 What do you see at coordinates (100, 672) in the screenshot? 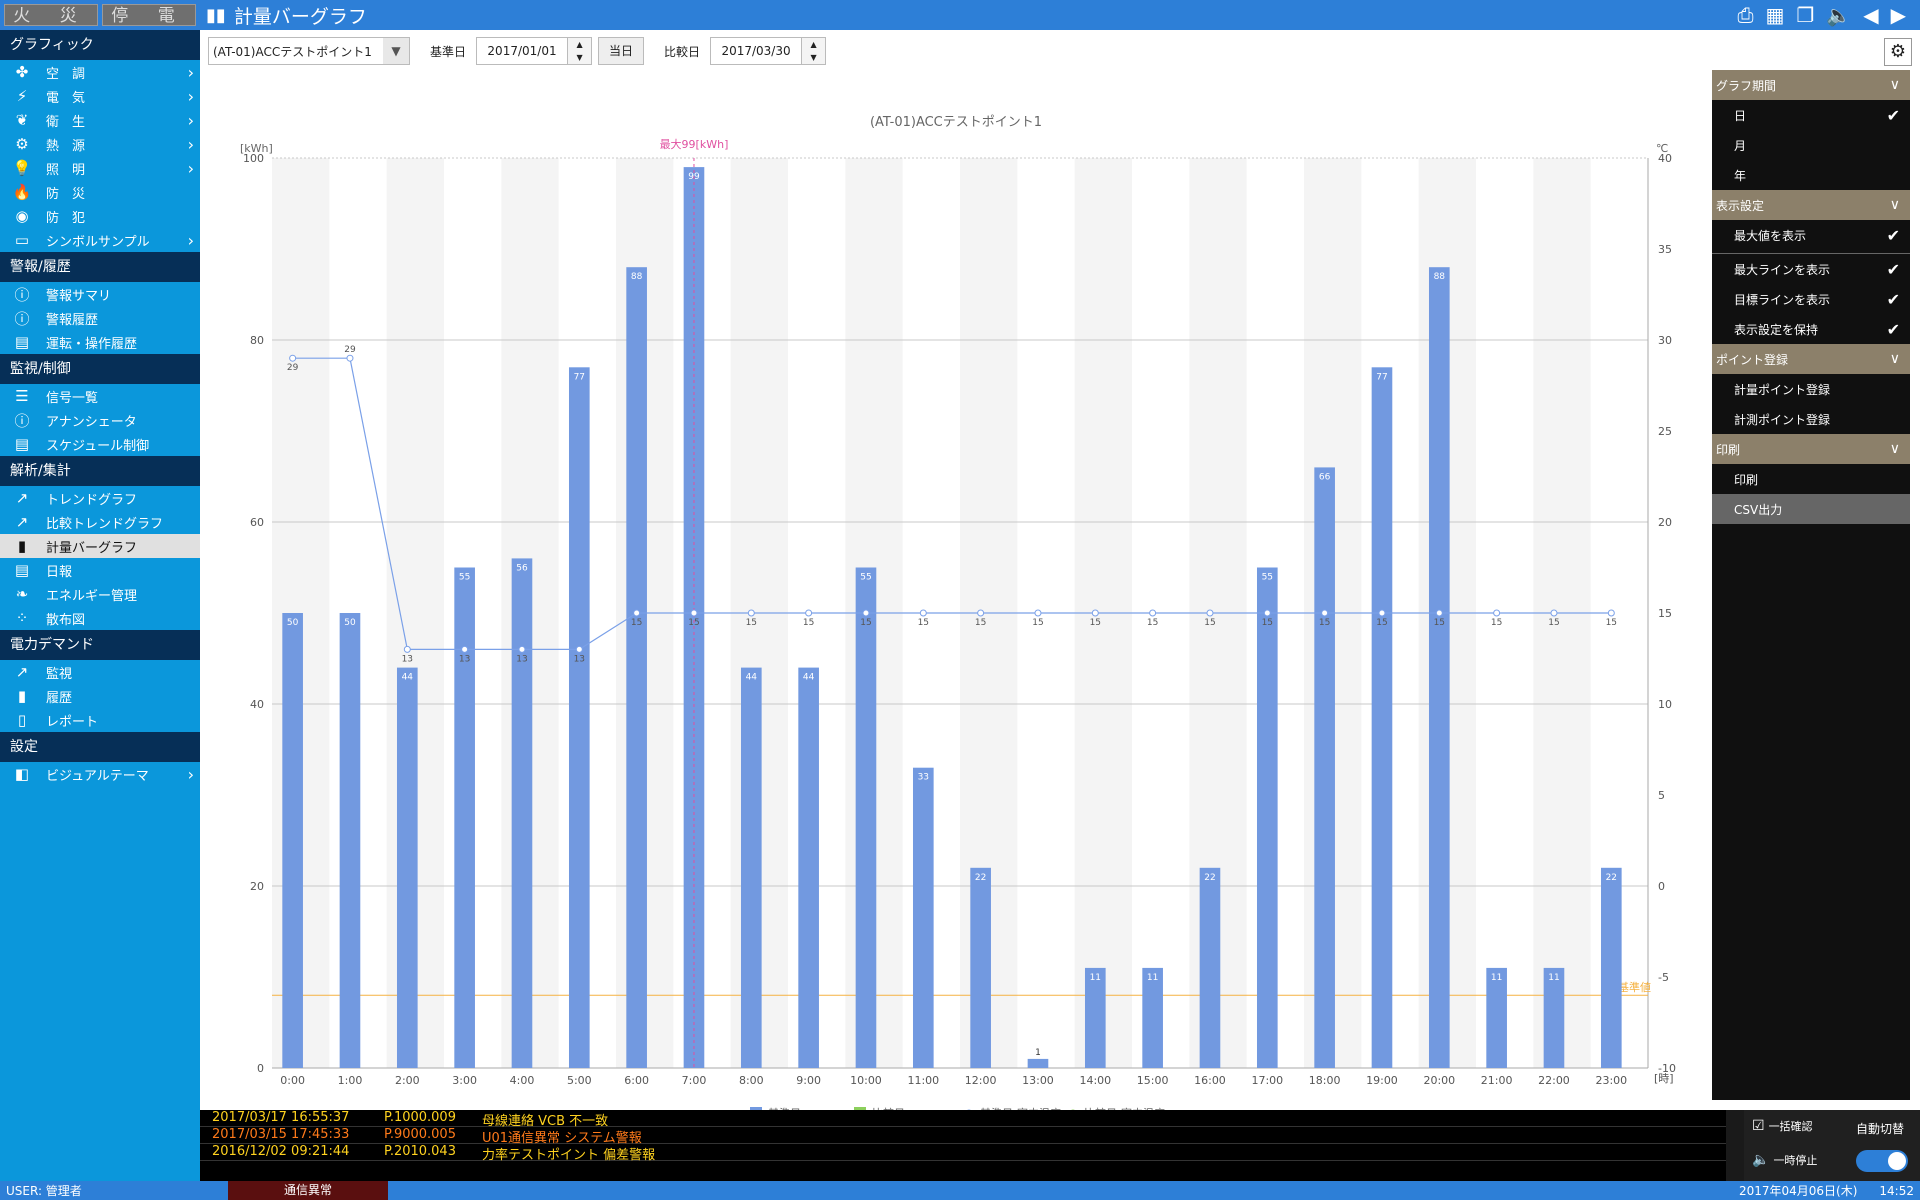
I see `sidebar-item: ↗ 監視` at bounding box center [100, 672].